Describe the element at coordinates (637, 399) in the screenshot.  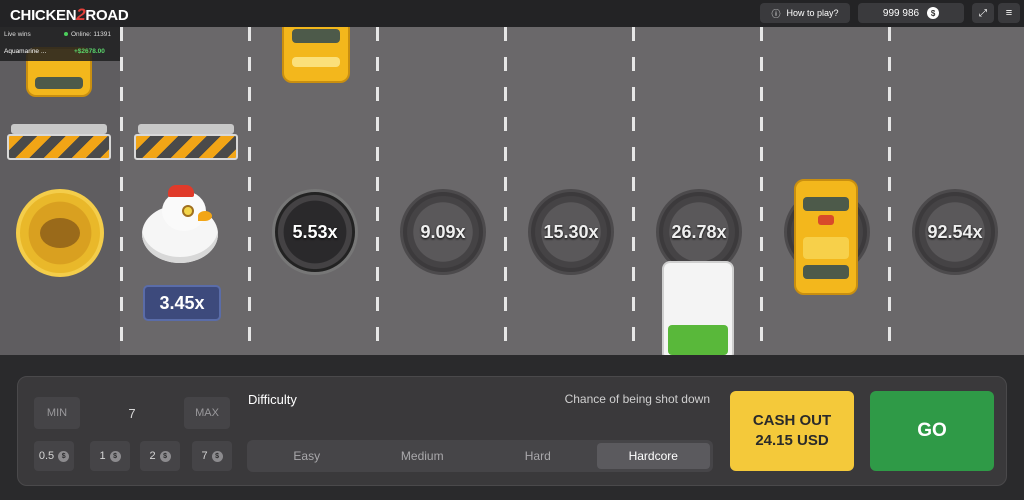
I see `chance-label: Chance of being shot down` at that location.